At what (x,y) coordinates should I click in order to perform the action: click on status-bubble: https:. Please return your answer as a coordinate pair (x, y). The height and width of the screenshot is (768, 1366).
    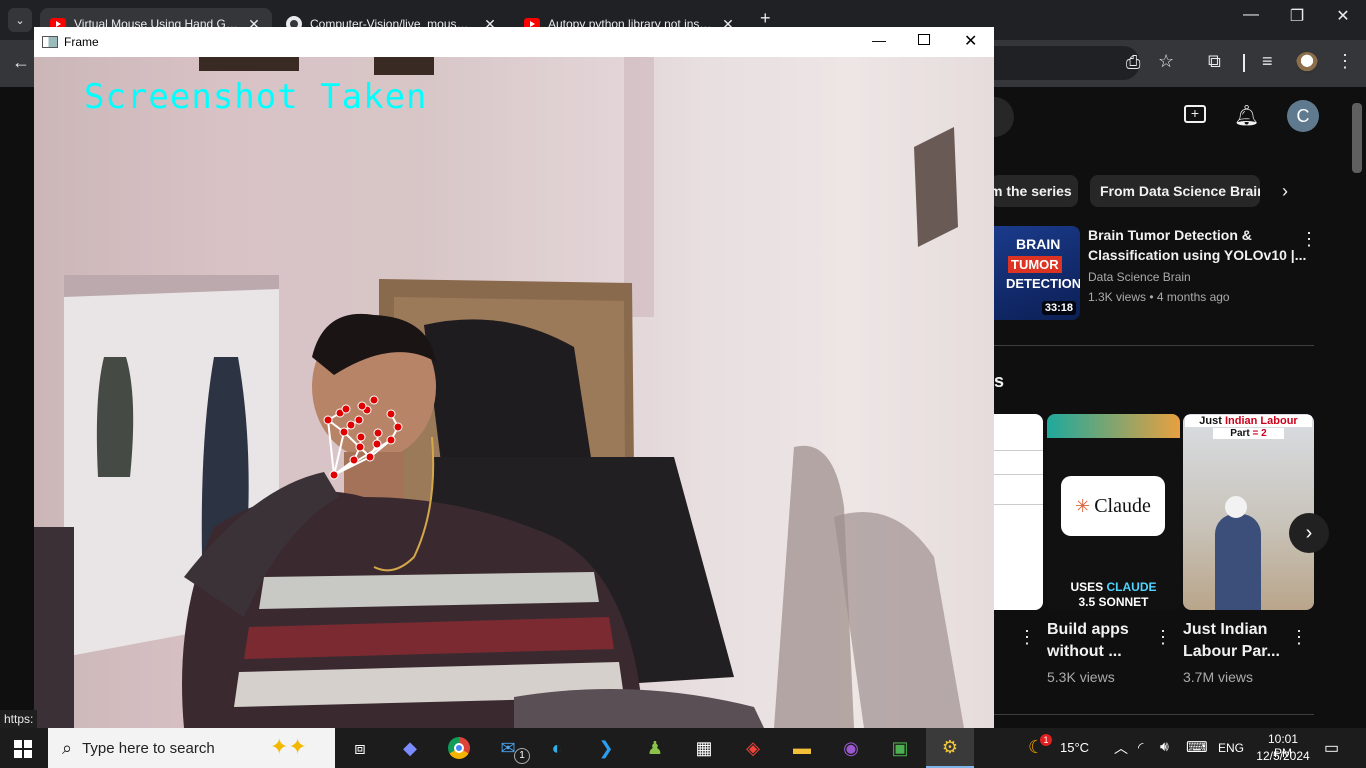
    Looking at the image, I should click on (19, 719).